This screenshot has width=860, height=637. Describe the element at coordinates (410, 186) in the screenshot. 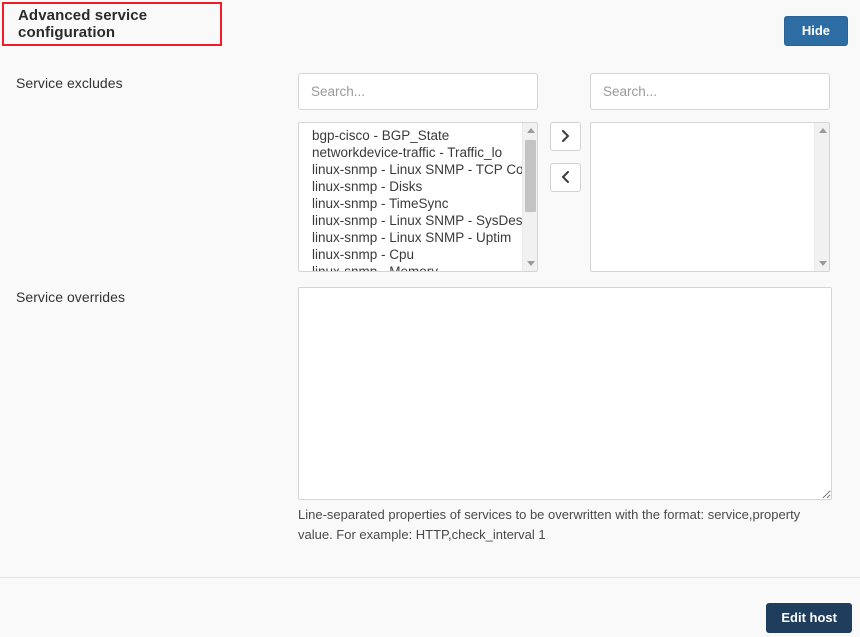

I see `list-item: linux-snmp - Disks` at that location.